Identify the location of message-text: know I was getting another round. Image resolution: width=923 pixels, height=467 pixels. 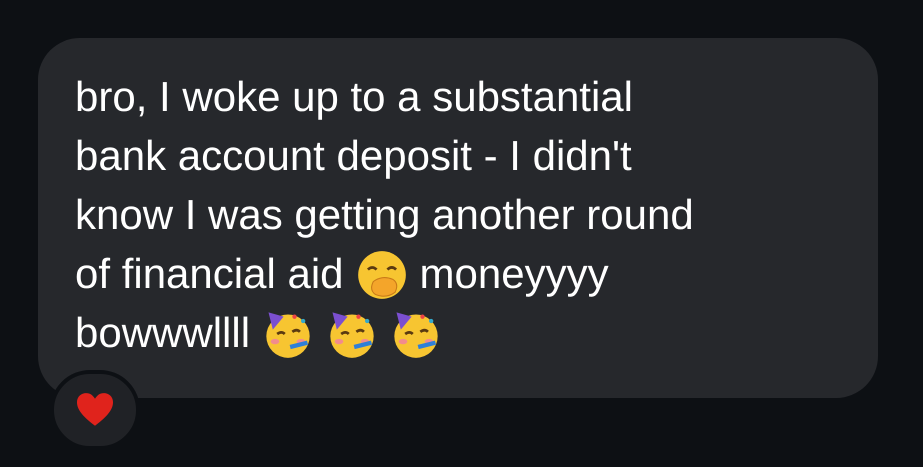
(384, 215).